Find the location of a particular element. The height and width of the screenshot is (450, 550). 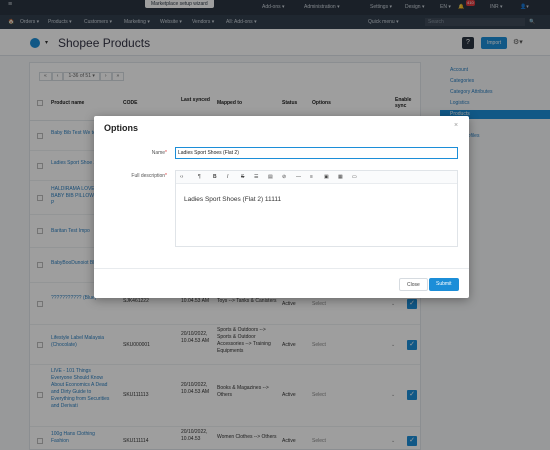

image-icon: ▣ is located at coordinates (326, 177).